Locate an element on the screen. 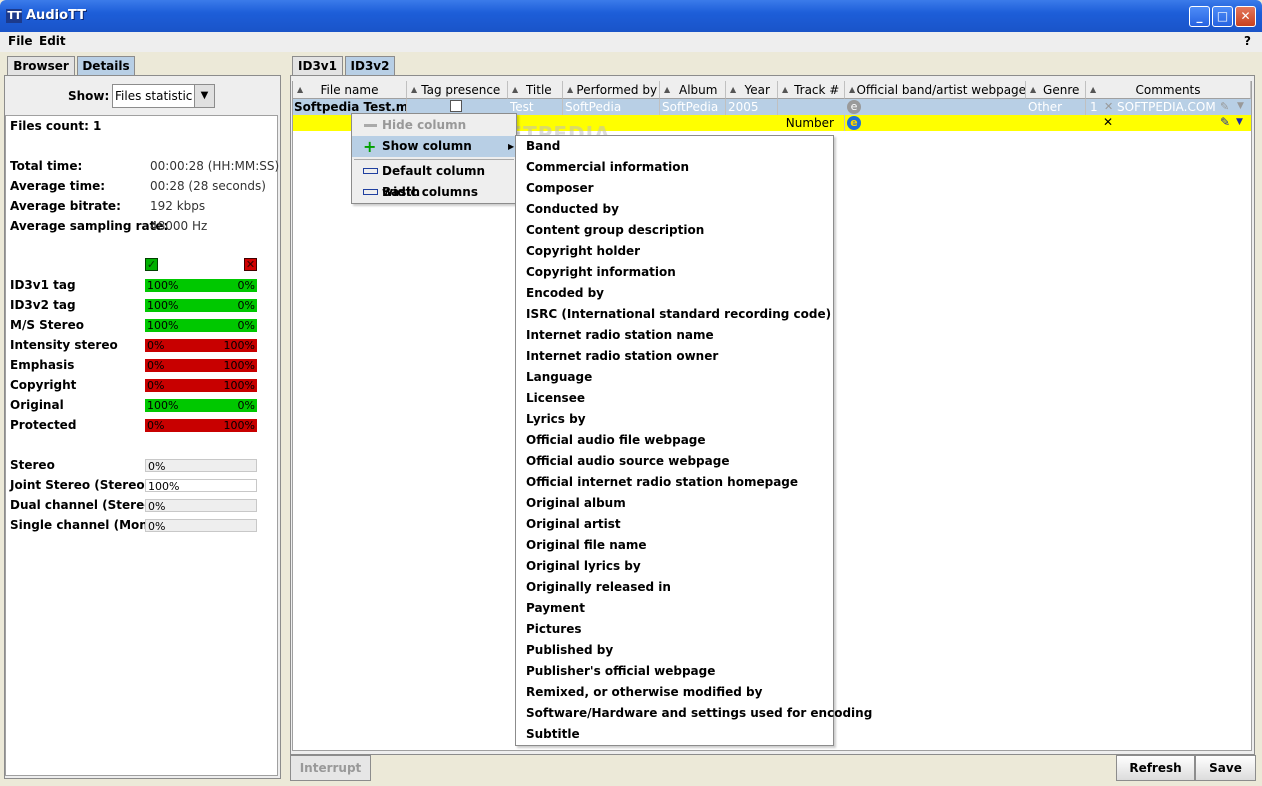  refresh-button: Refresh is located at coordinates (1155, 768).